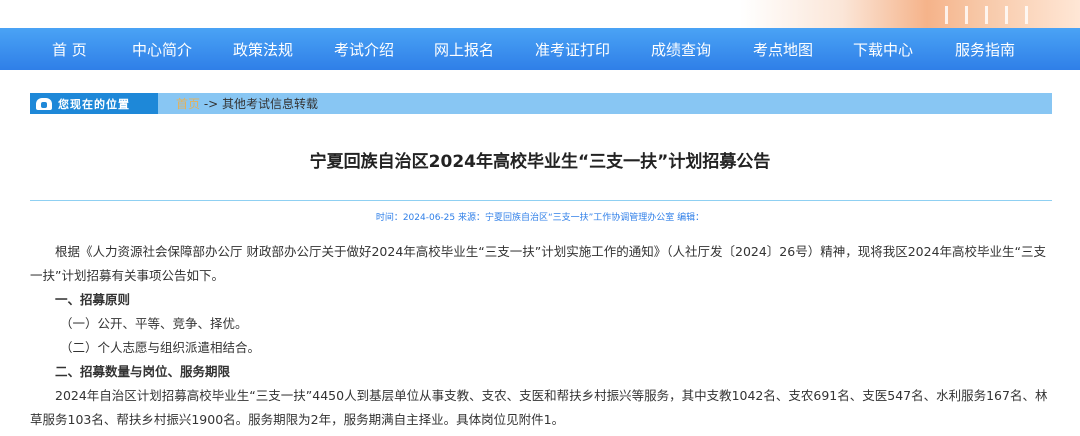 The width and height of the screenshot is (1080, 436). What do you see at coordinates (572, 49) in the screenshot?
I see `nav-item-admission-ticket: 准考证打印` at bounding box center [572, 49].